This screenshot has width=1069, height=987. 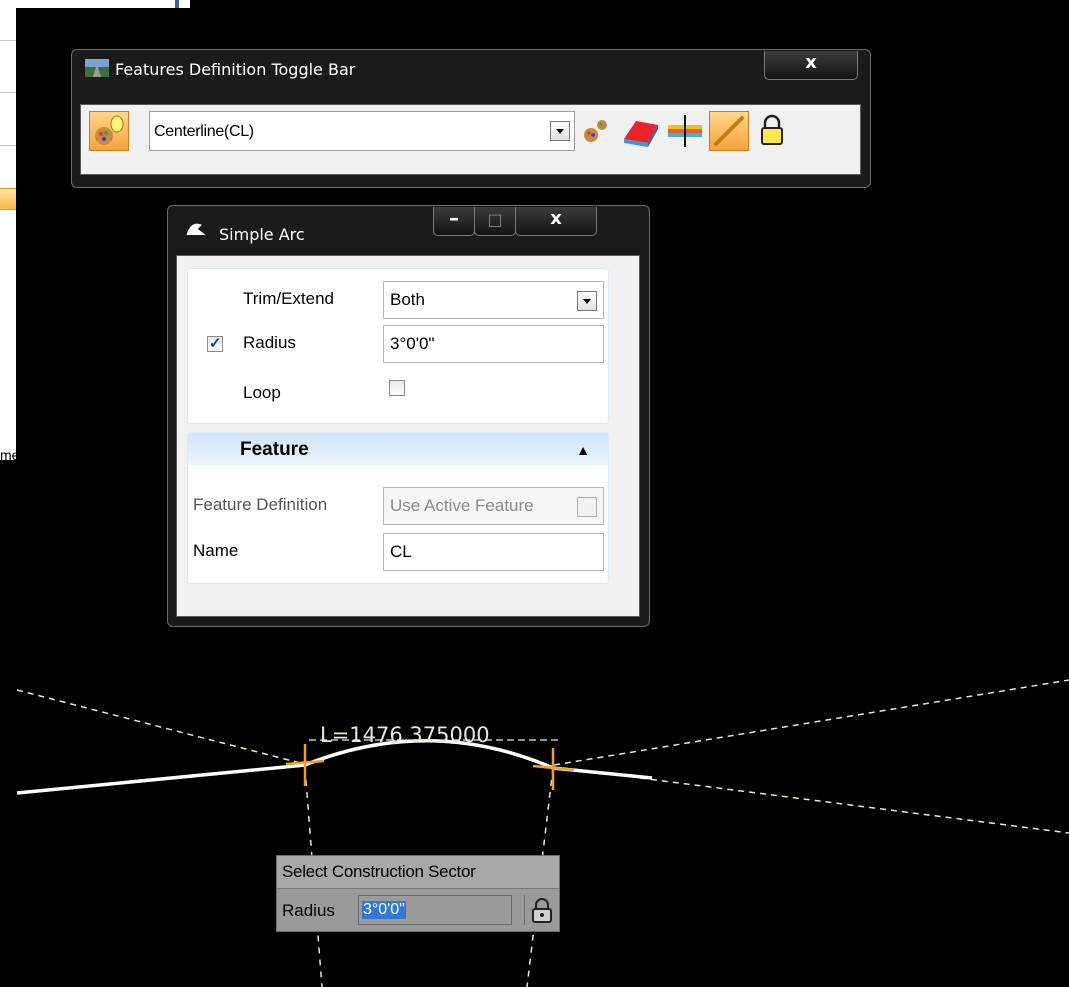 What do you see at coordinates (162, 727) in the screenshot?
I see `construction-line-left` at bounding box center [162, 727].